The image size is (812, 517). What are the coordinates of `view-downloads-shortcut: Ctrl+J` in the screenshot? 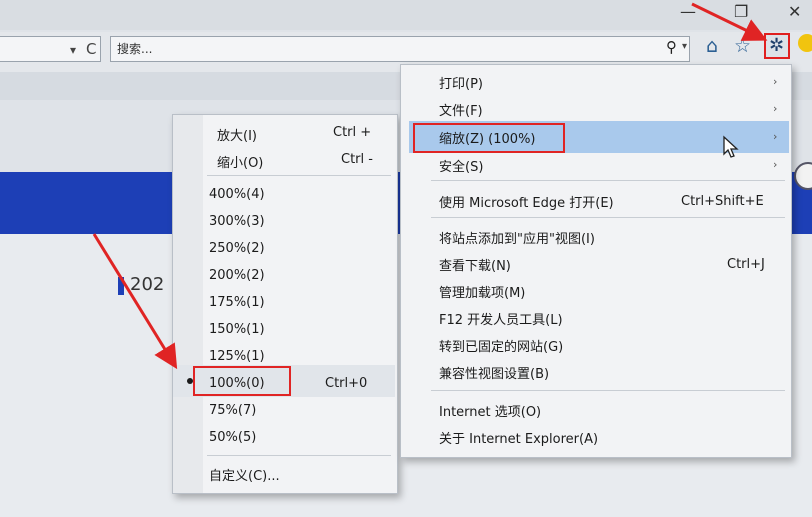 It's located at (746, 264).